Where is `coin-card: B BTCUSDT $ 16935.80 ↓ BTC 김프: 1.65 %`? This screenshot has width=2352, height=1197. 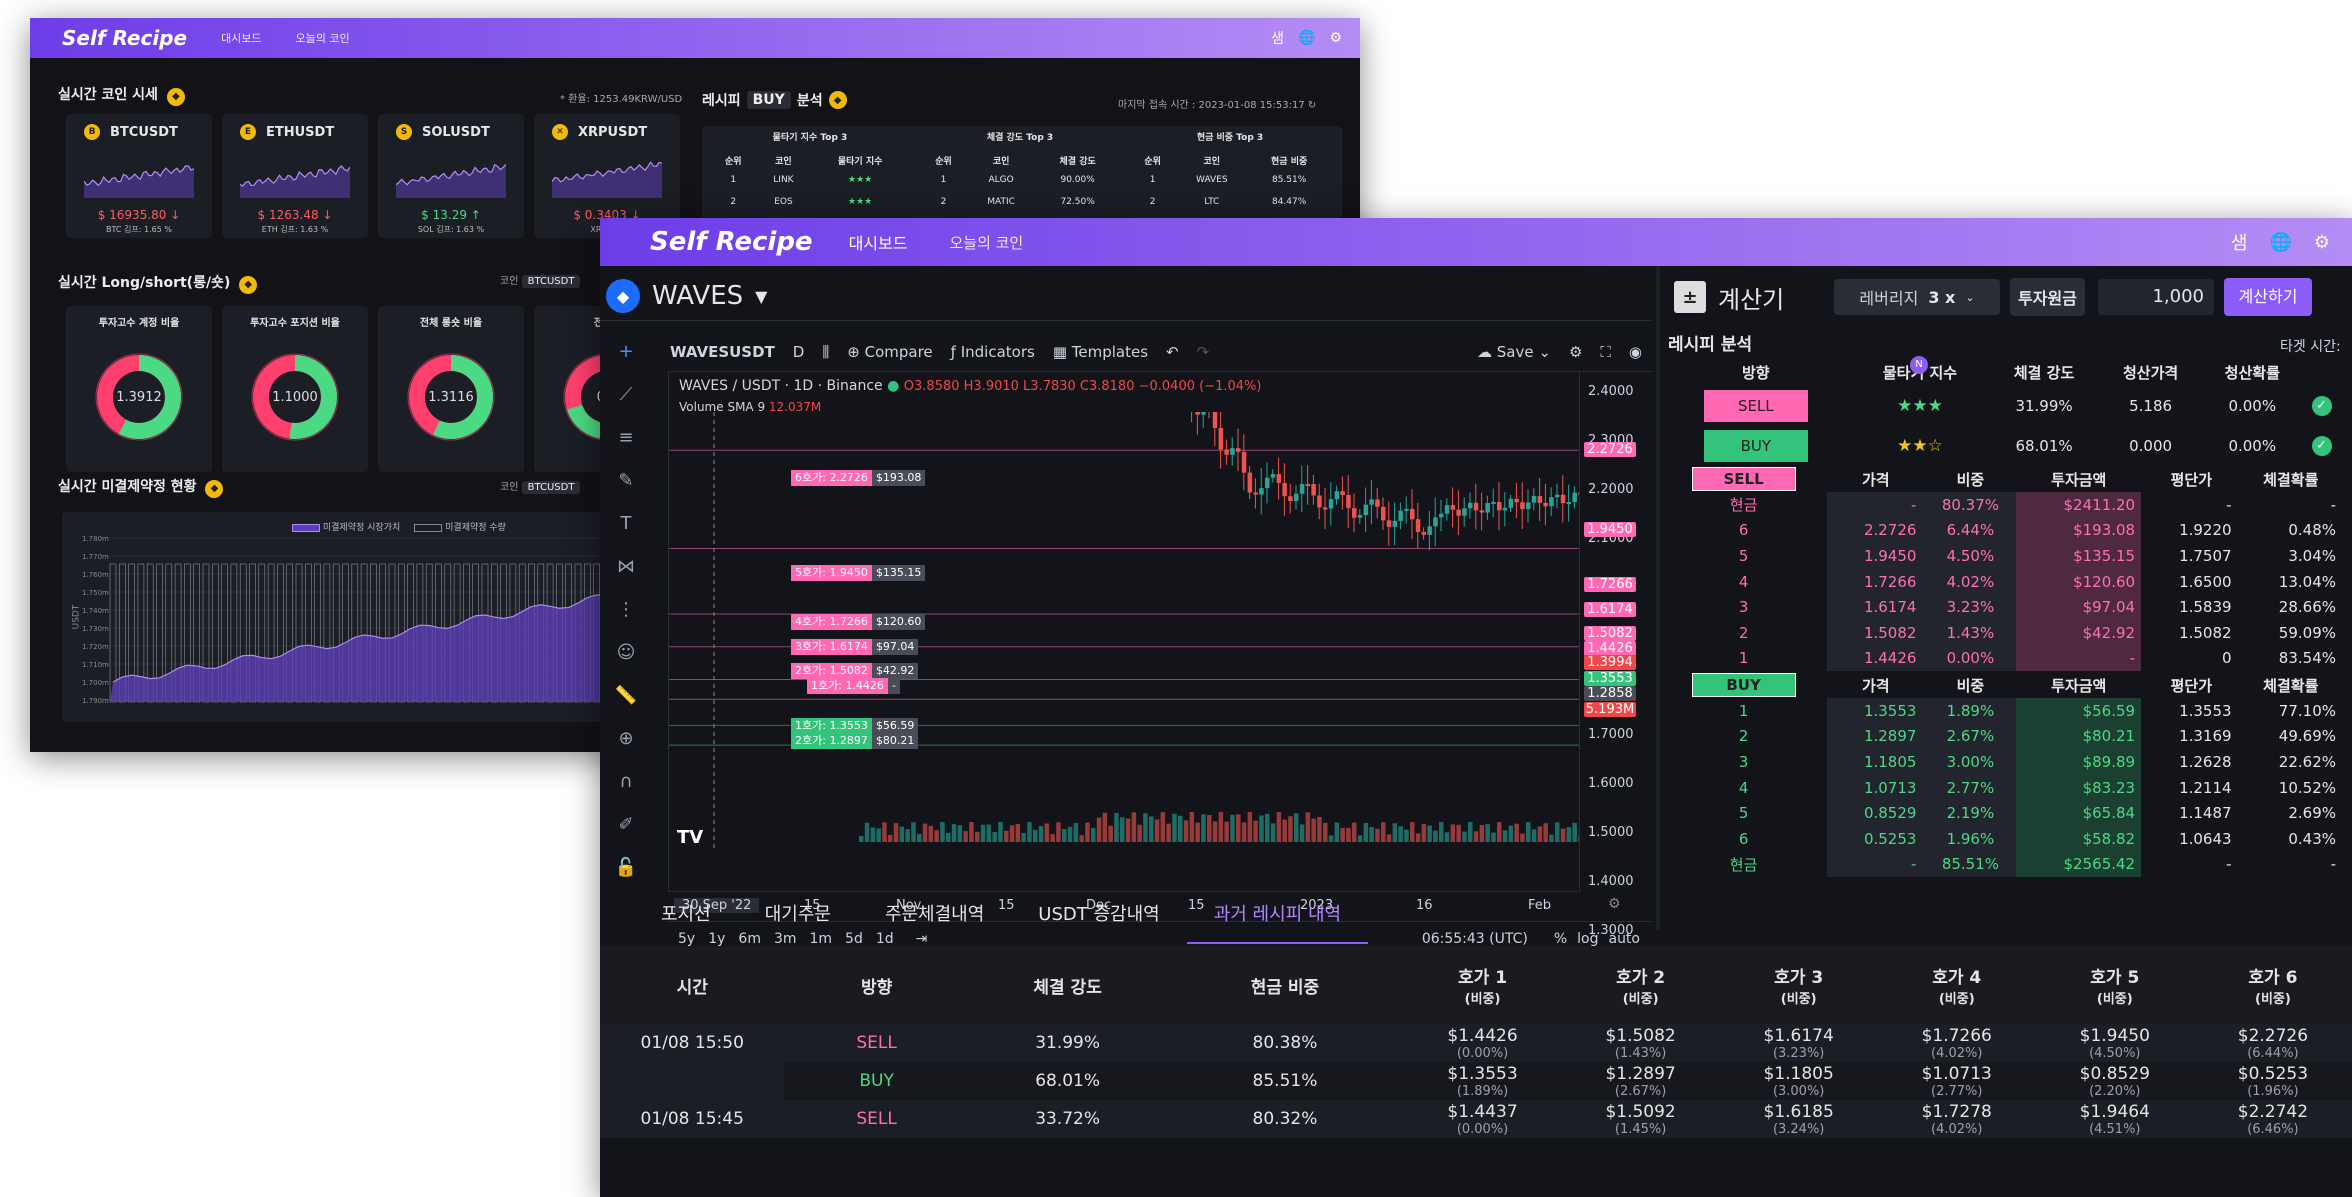
coin-card: B BTCUSDT $ 16935.80 ↓ BTC 김프: 1.65 % is located at coordinates (139, 176).